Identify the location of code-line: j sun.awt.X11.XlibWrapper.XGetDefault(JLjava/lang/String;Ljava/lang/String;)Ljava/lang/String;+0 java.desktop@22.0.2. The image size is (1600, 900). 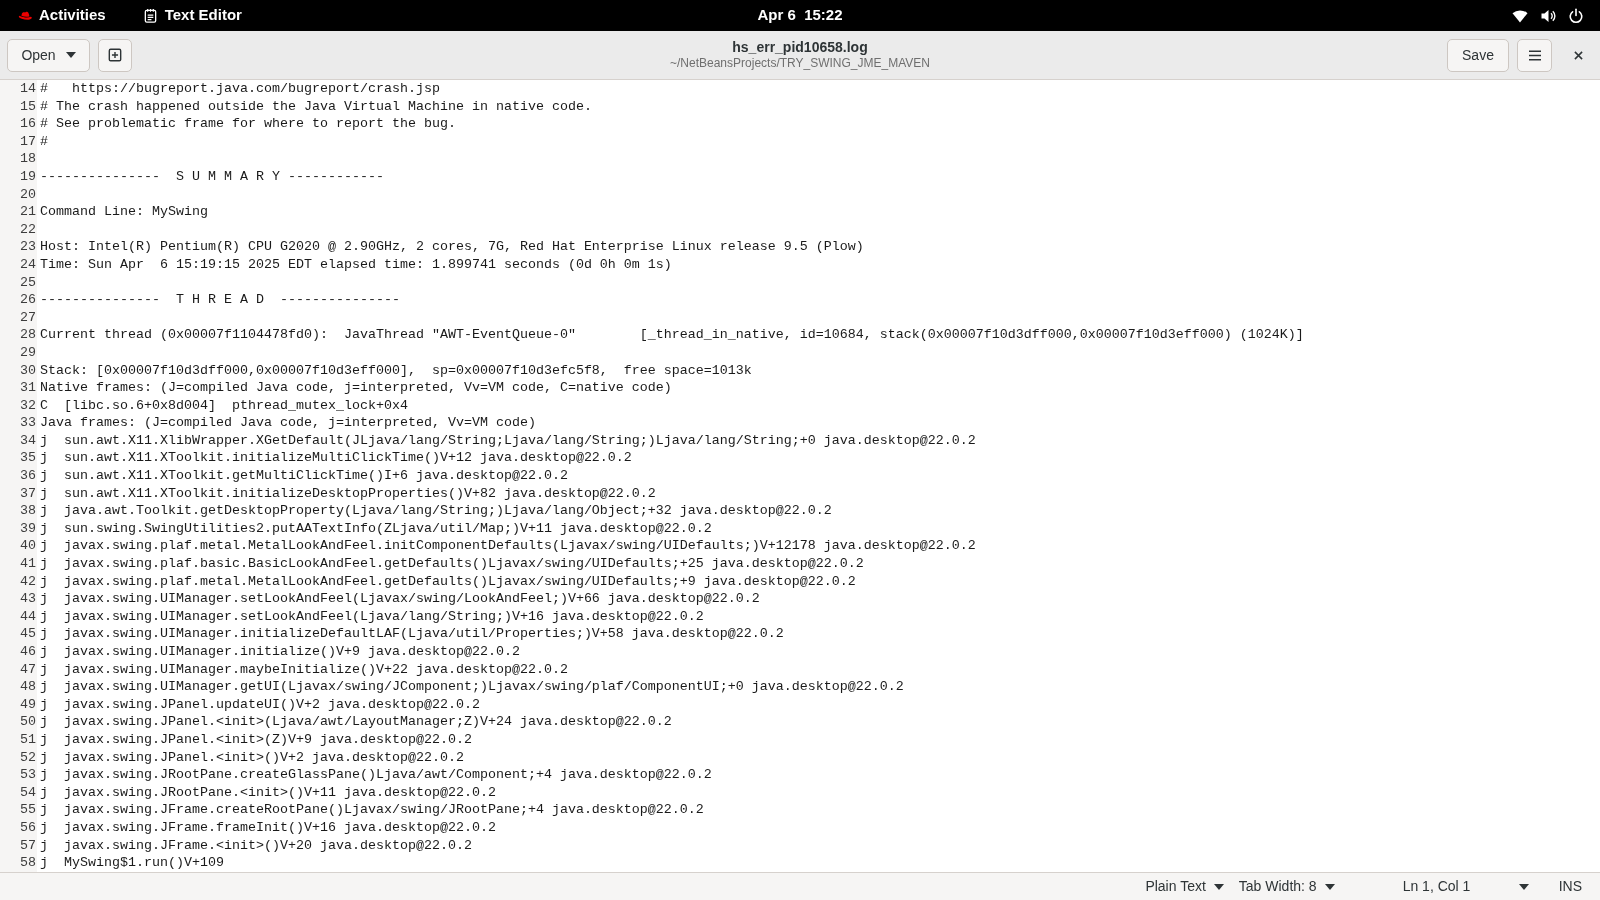
(508, 440).